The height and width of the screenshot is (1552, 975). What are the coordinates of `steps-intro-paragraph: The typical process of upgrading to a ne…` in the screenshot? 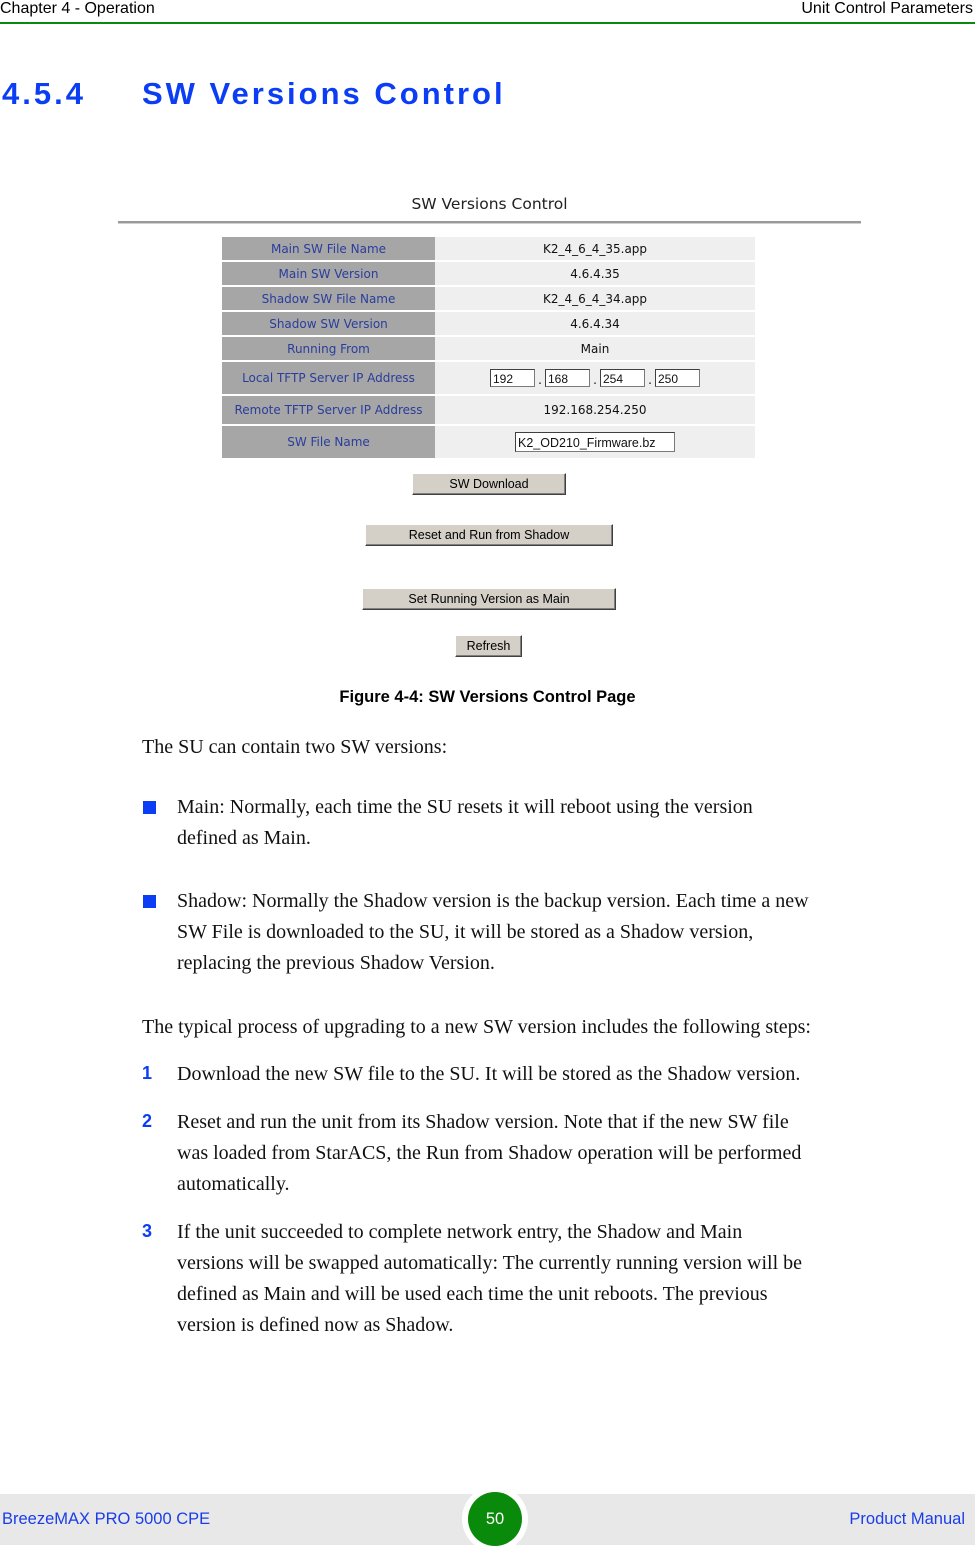 It's located at (476, 1027).